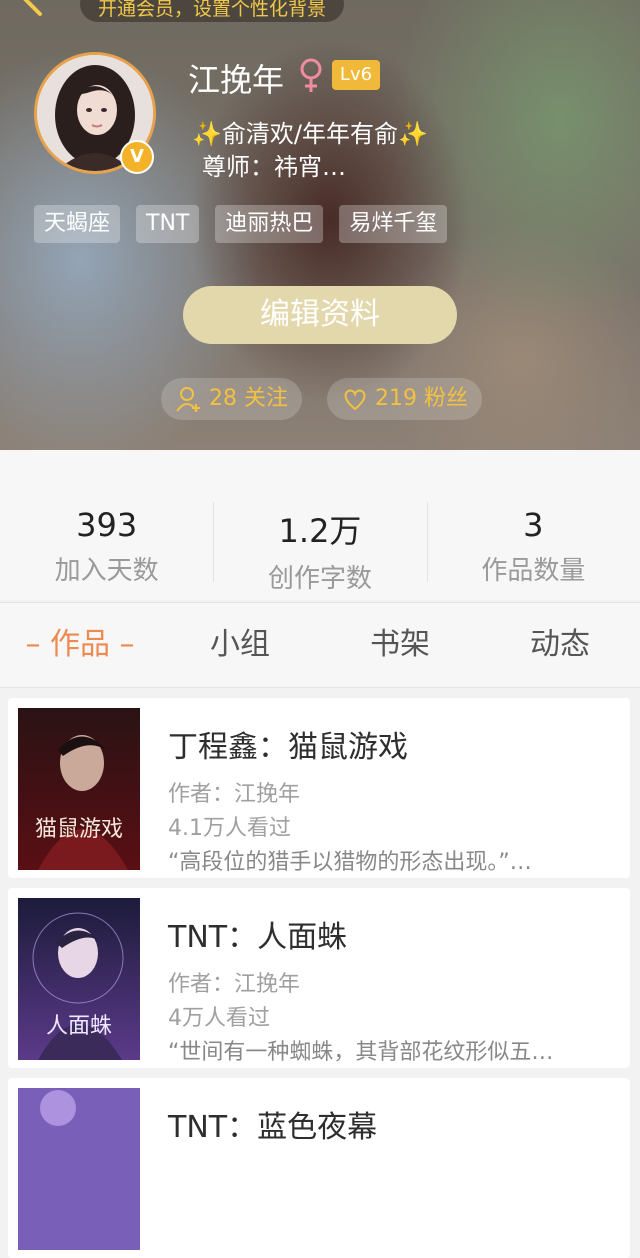 The image size is (640, 1258). What do you see at coordinates (257, 934) in the screenshot?
I see `work-title: TNT：人面蛛` at bounding box center [257, 934].